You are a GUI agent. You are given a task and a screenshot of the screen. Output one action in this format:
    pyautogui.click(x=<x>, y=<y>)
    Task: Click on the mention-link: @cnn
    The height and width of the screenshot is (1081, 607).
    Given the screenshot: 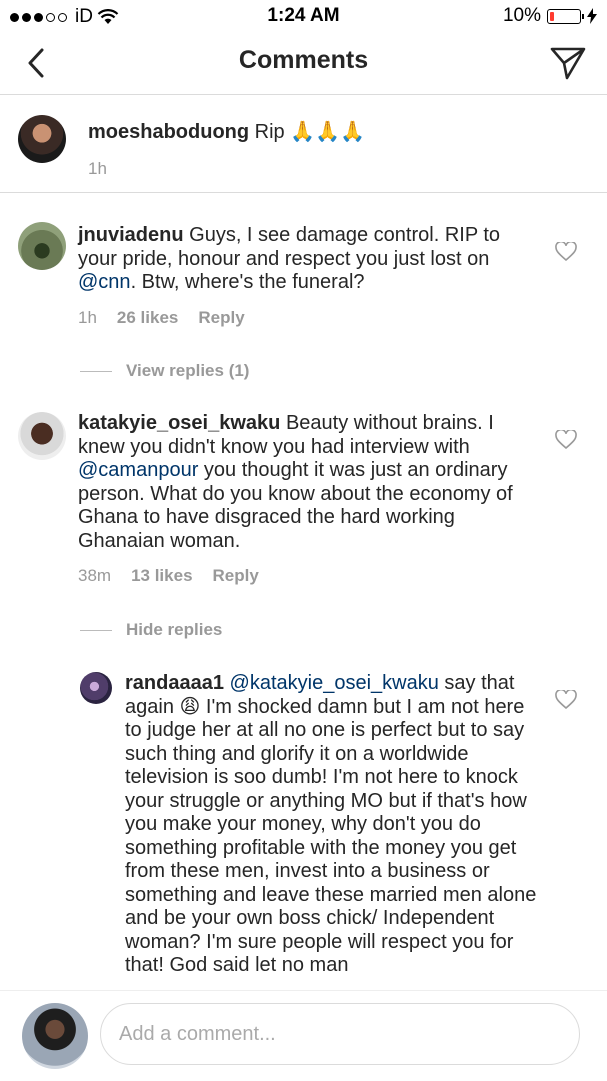 What is the action you would take?
    pyautogui.click(x=104, y=282)
    